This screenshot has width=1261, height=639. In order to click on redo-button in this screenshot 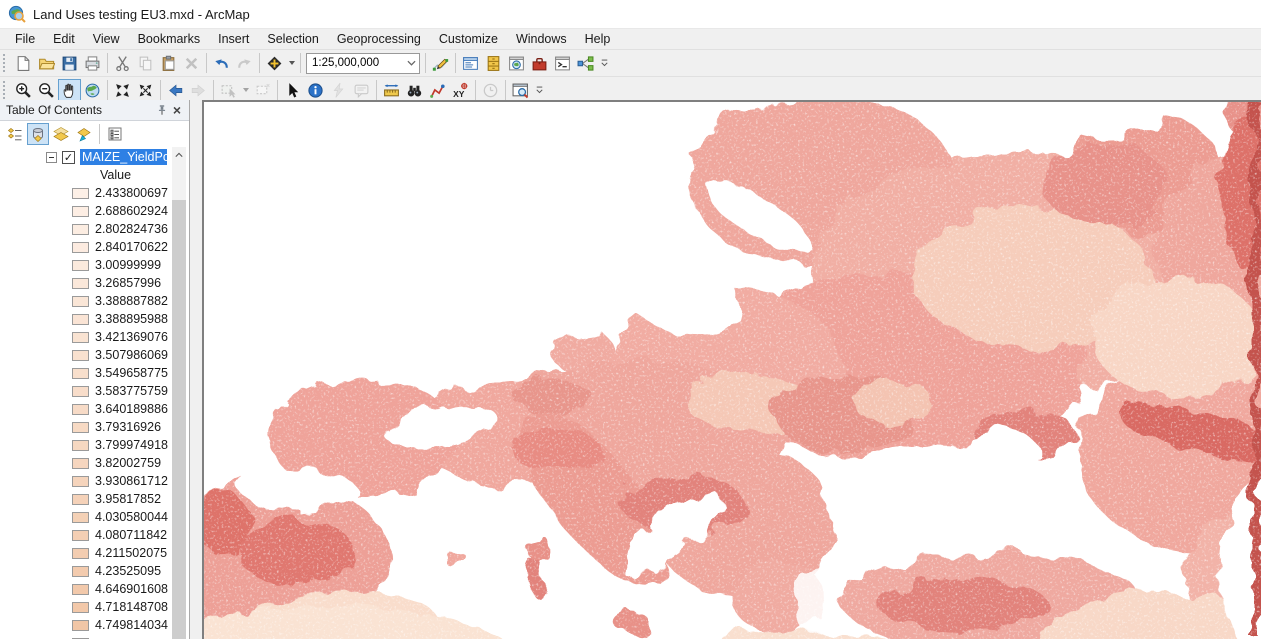, I will do `click(244, 63)`.